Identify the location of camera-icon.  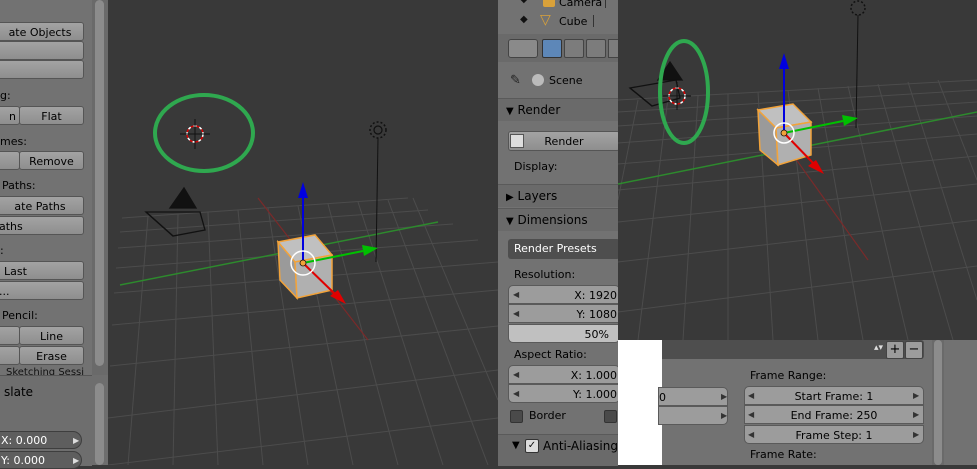
(549, 3).